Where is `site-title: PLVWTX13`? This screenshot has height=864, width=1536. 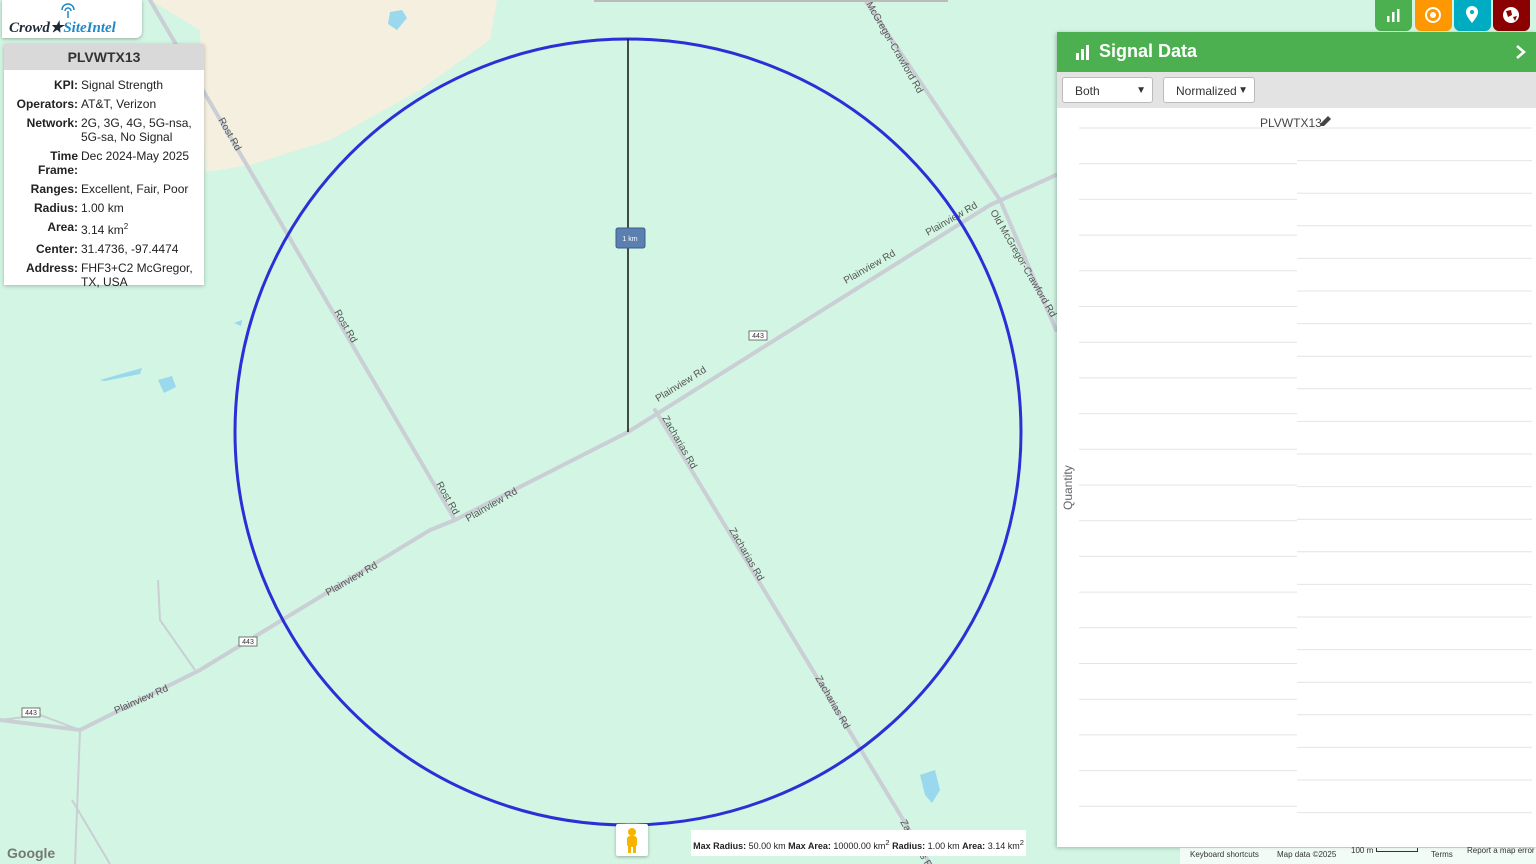 site-title: PLVWTX13 is located at coordinates (104, 57).